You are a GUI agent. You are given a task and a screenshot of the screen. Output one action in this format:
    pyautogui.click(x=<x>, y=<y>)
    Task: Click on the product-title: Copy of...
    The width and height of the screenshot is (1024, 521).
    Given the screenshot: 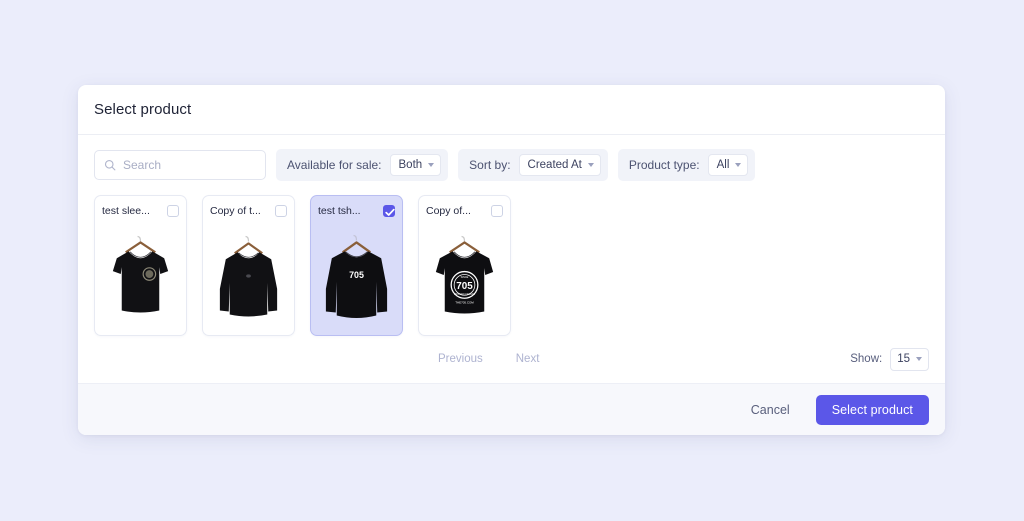 What is the action you would take?
    pyautogui.click(x=448, y=211)
    